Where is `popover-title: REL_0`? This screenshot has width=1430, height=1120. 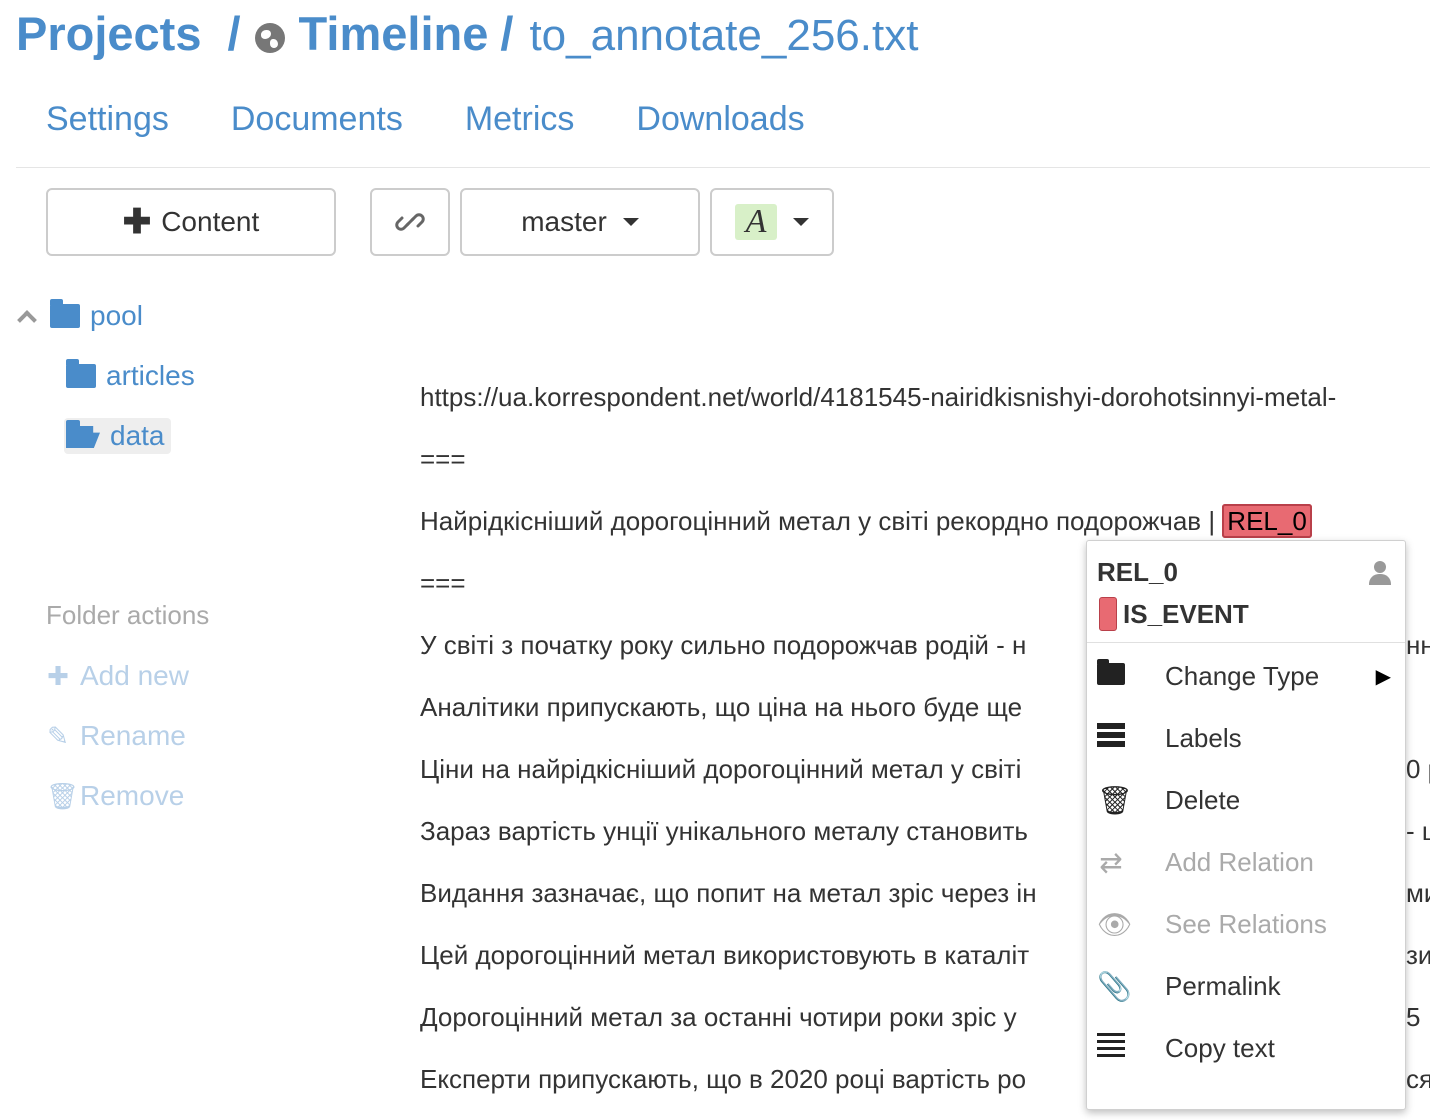
popover-title: REL_0 is located at coordinates (1137, 572).